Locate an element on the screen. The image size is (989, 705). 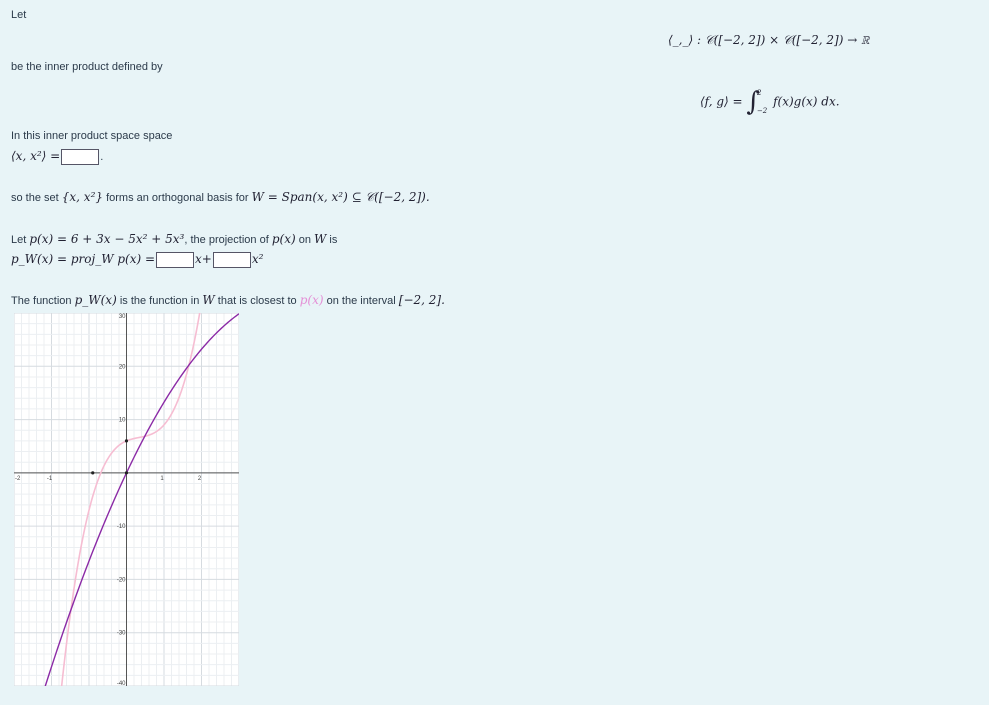
orth-set: {x, x²} is located at coordinates (82, 197).